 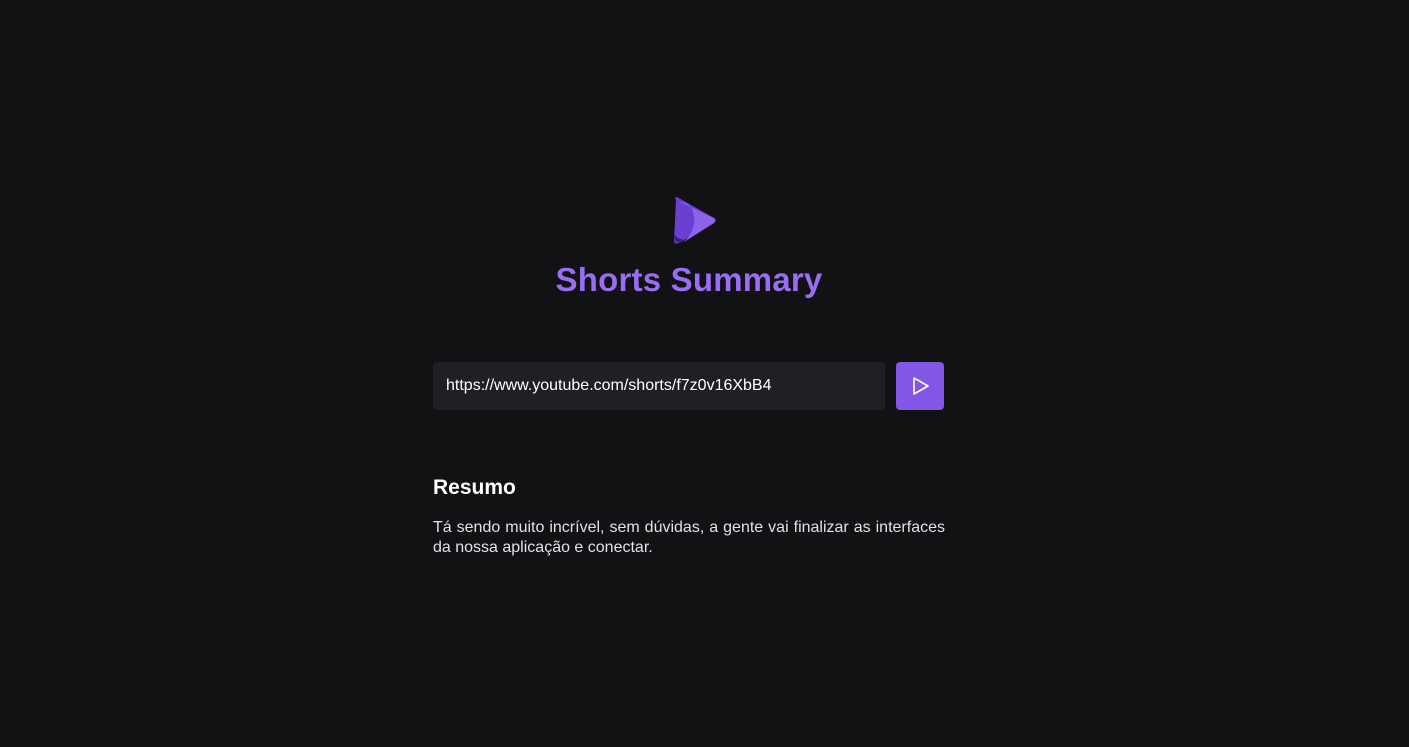 I want to click on app-title: Shorts Summary, so click(x=689, y=279).